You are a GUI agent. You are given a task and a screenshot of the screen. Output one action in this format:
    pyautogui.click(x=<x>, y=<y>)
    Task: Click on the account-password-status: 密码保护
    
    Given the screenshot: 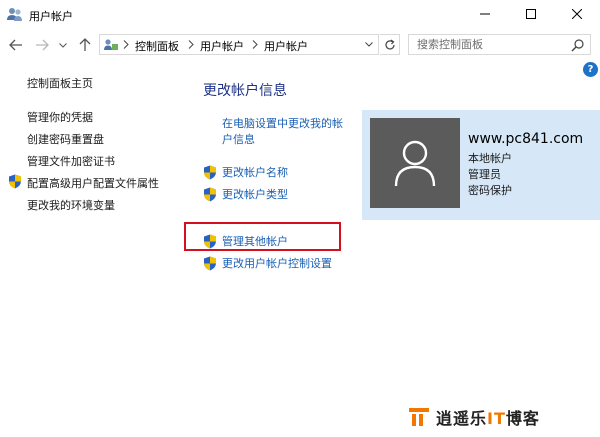 What is the action you would take?
    pyautogui.click(x=490, y=190)
    